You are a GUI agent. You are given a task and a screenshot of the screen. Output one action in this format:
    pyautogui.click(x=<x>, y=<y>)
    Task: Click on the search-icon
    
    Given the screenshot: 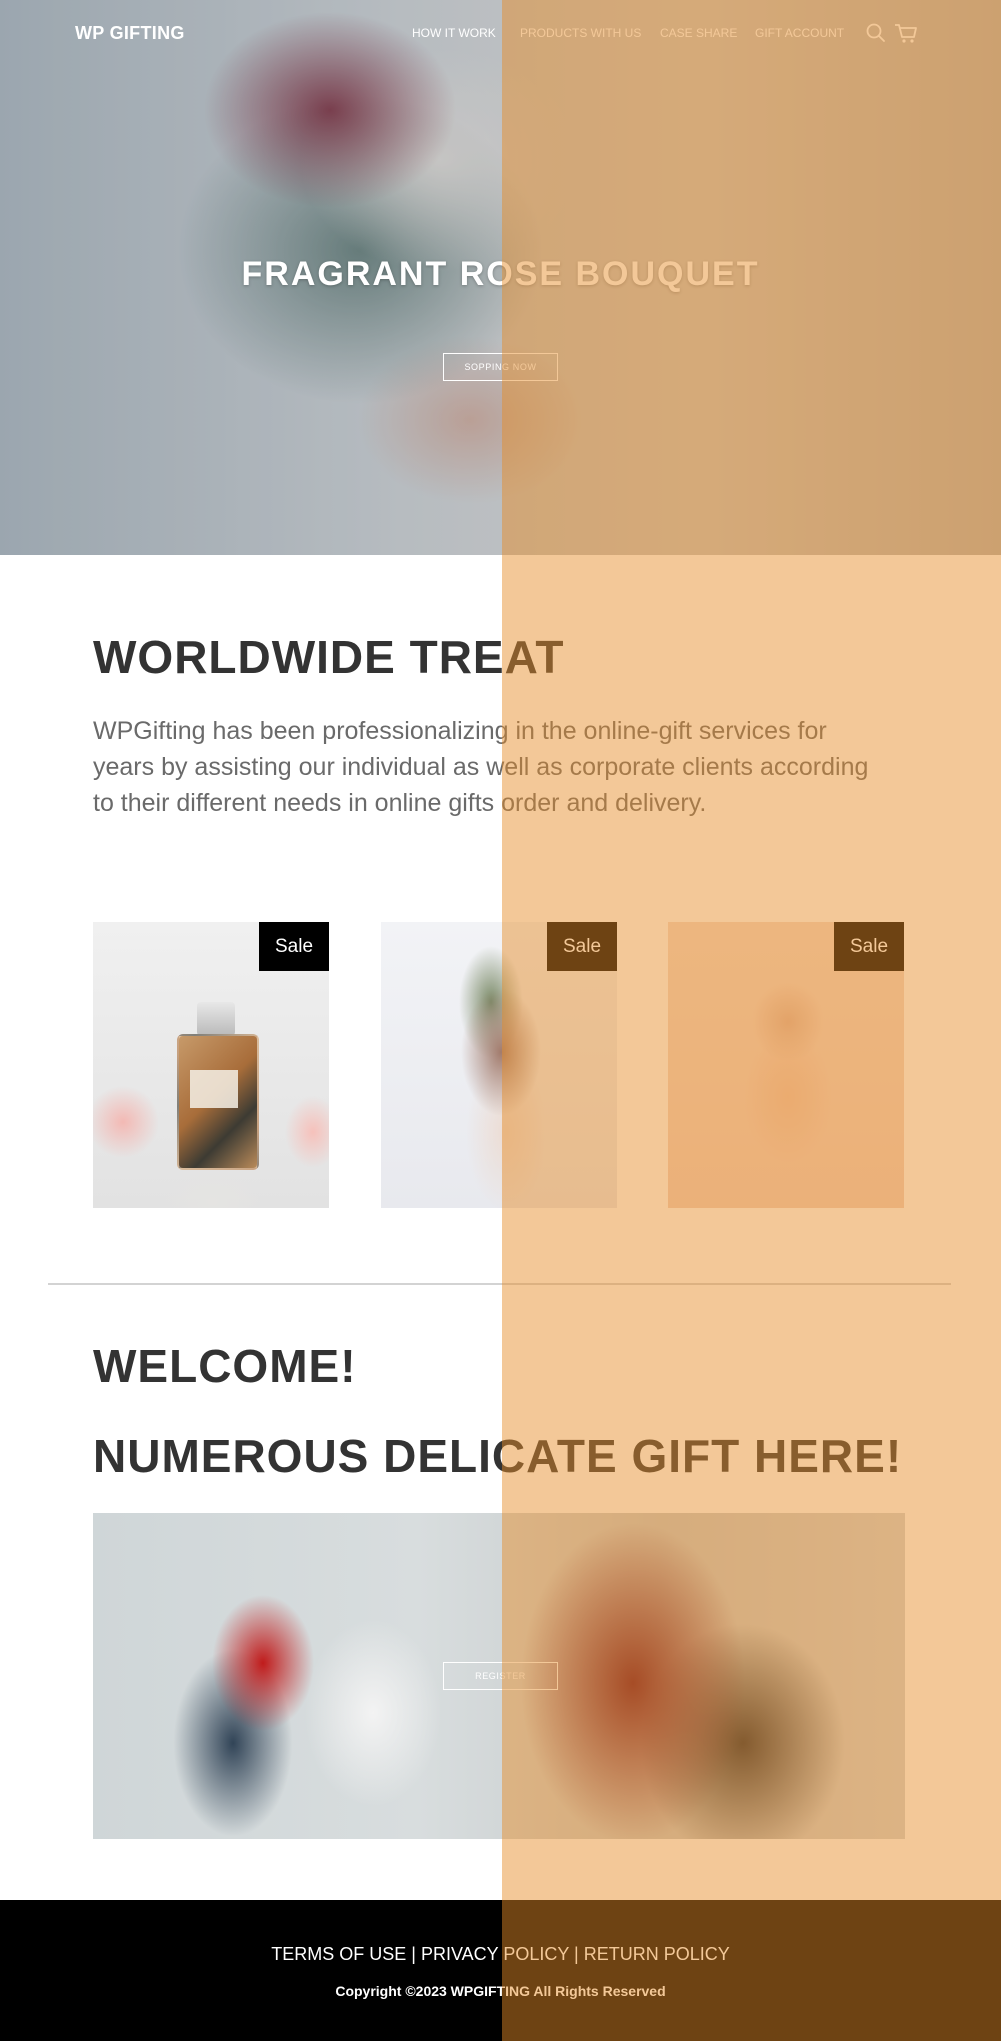 What is the action you would take?
    pyautogui.click(x=876, y=33)
    